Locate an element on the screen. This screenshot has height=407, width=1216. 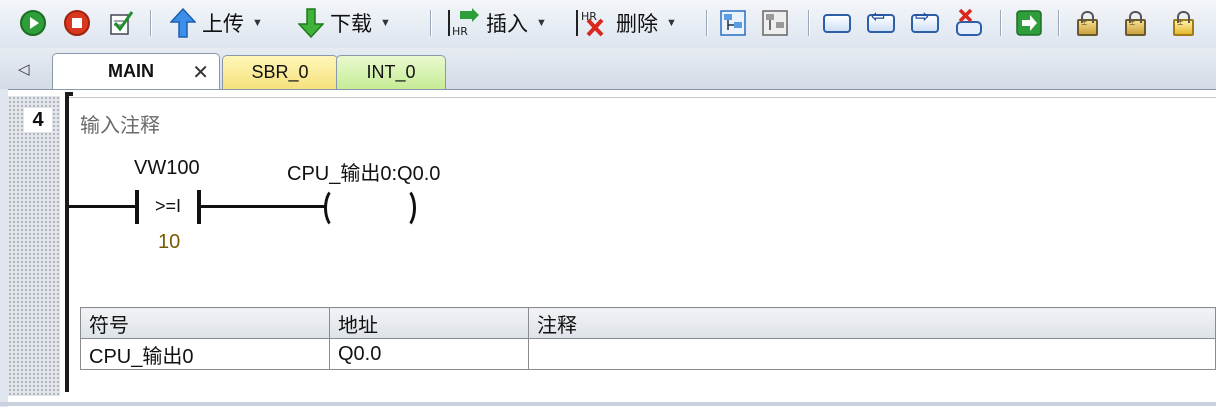
editor-bottom-border is located at coordinates (608, 404).